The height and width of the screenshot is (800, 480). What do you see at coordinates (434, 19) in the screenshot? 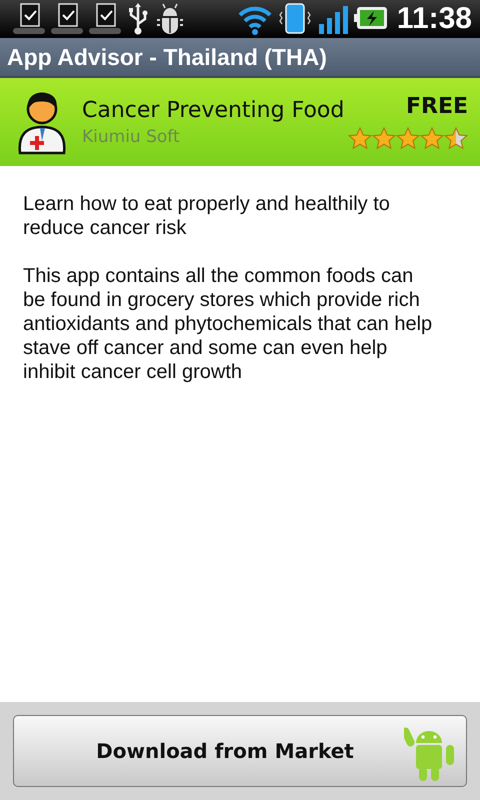
I see `clock-time: 11:38` at bounding box center [434, 19].